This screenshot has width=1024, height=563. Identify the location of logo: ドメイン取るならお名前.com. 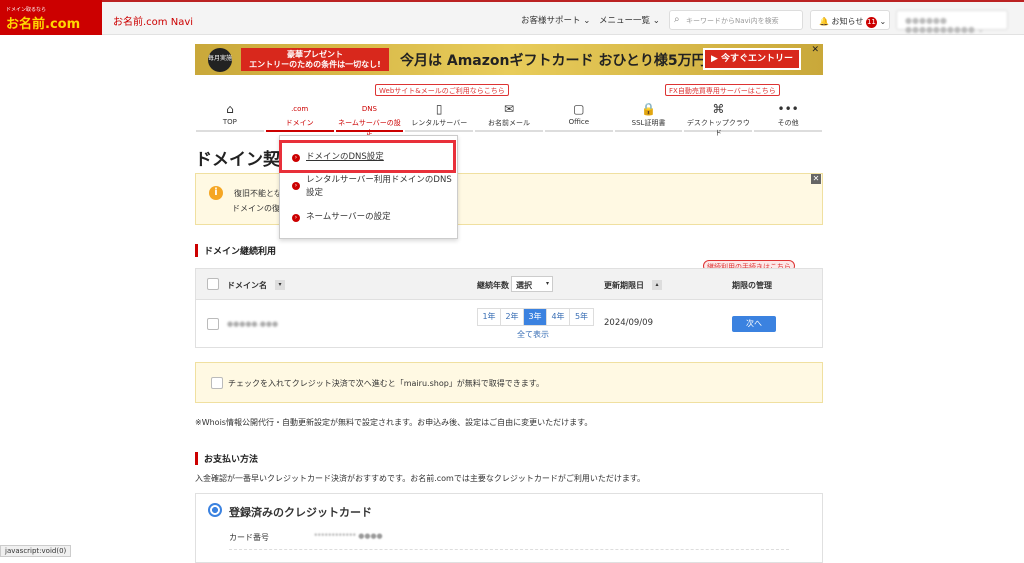
(51, 17).